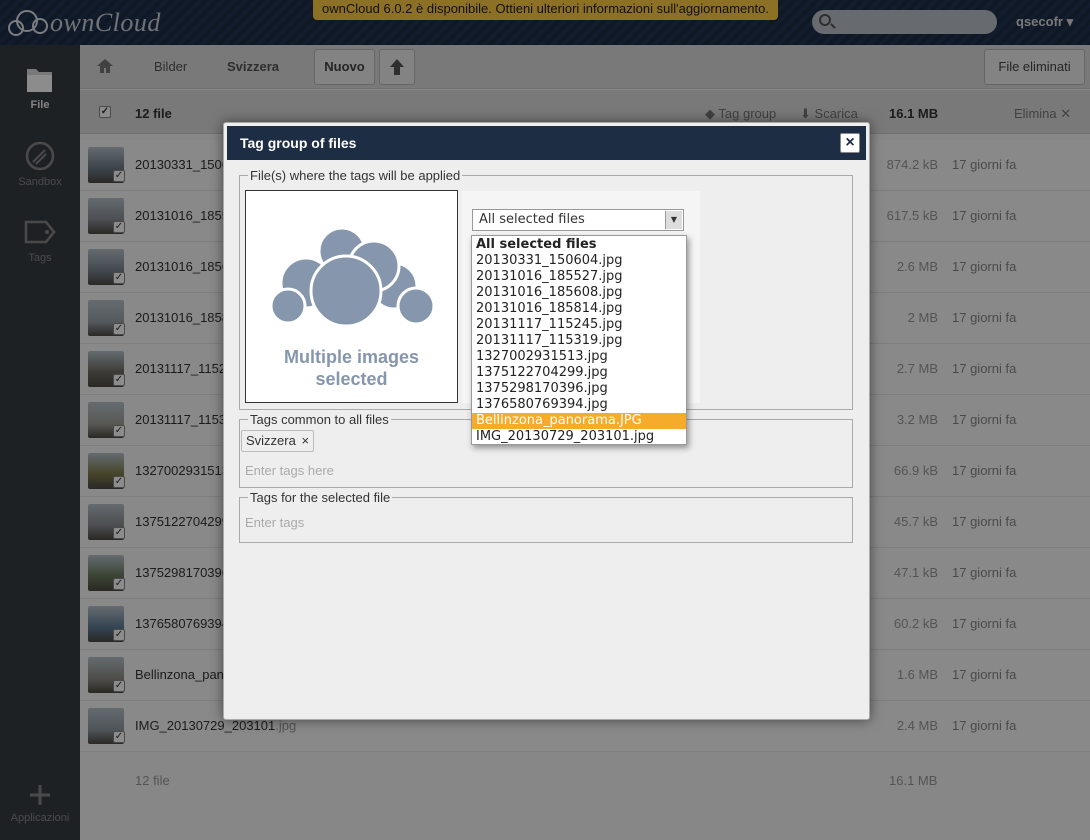 Image resolution: width=1090 pixels, height=840 pixels. What do you see at coordinates (850, 143) in the screenshot?
I see `close-button: ×` at bounding box center [850, 143].